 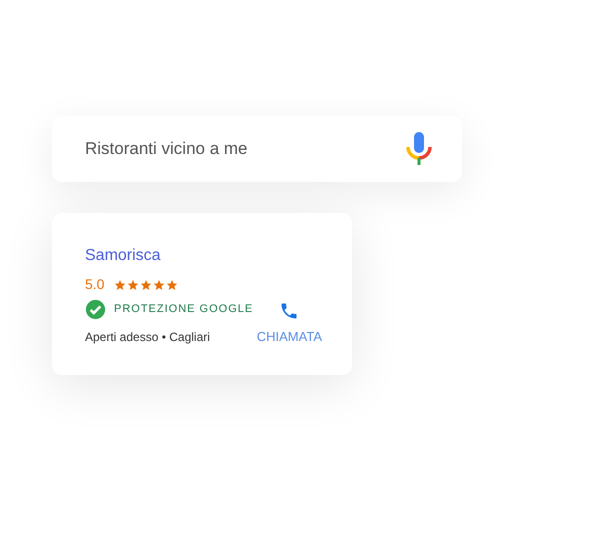 I want to click on place-name: Samorisca, so click(x=203, y=256).